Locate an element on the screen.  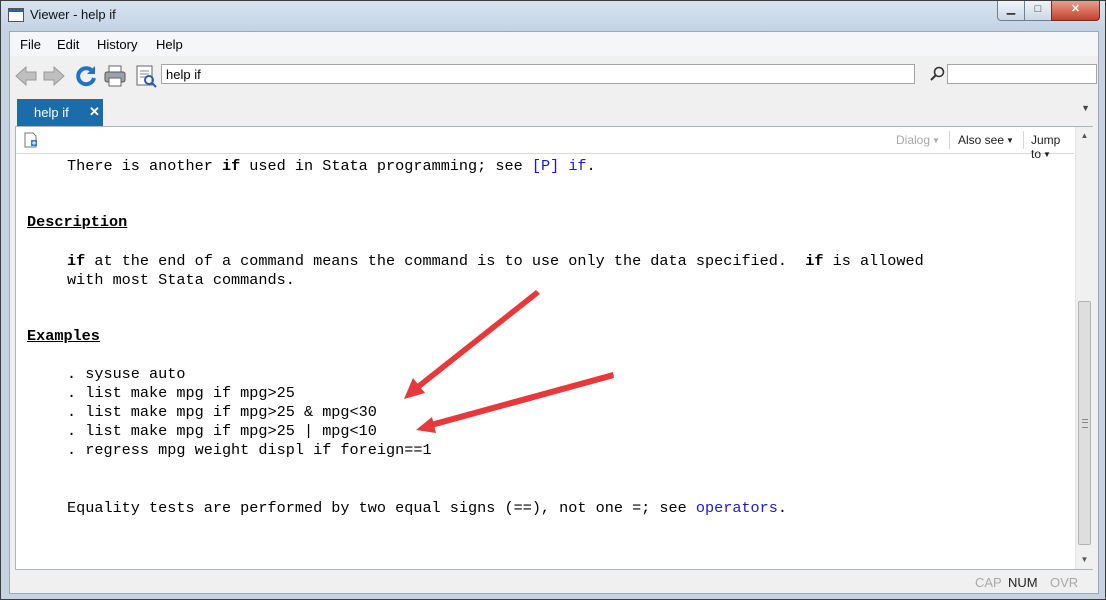
back-arrow-icon is located at coordinates (26, 76).